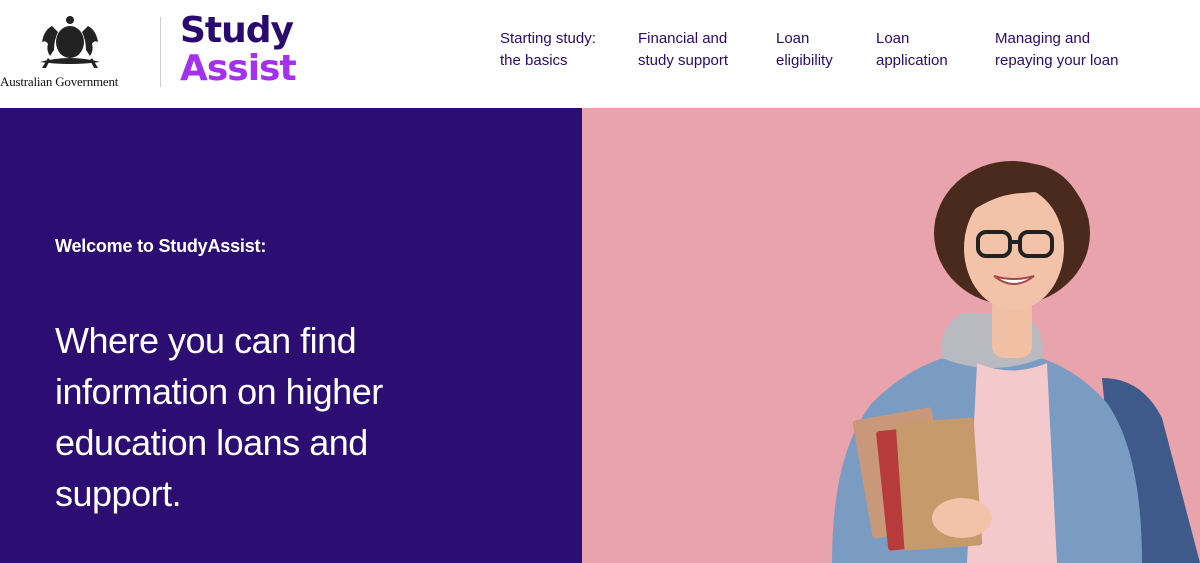  What do you see at coordinates (804, 50) in the screenshot?
I see `nav-loan-eligibility: Loan eligibility` at bounding box center [804, 50].